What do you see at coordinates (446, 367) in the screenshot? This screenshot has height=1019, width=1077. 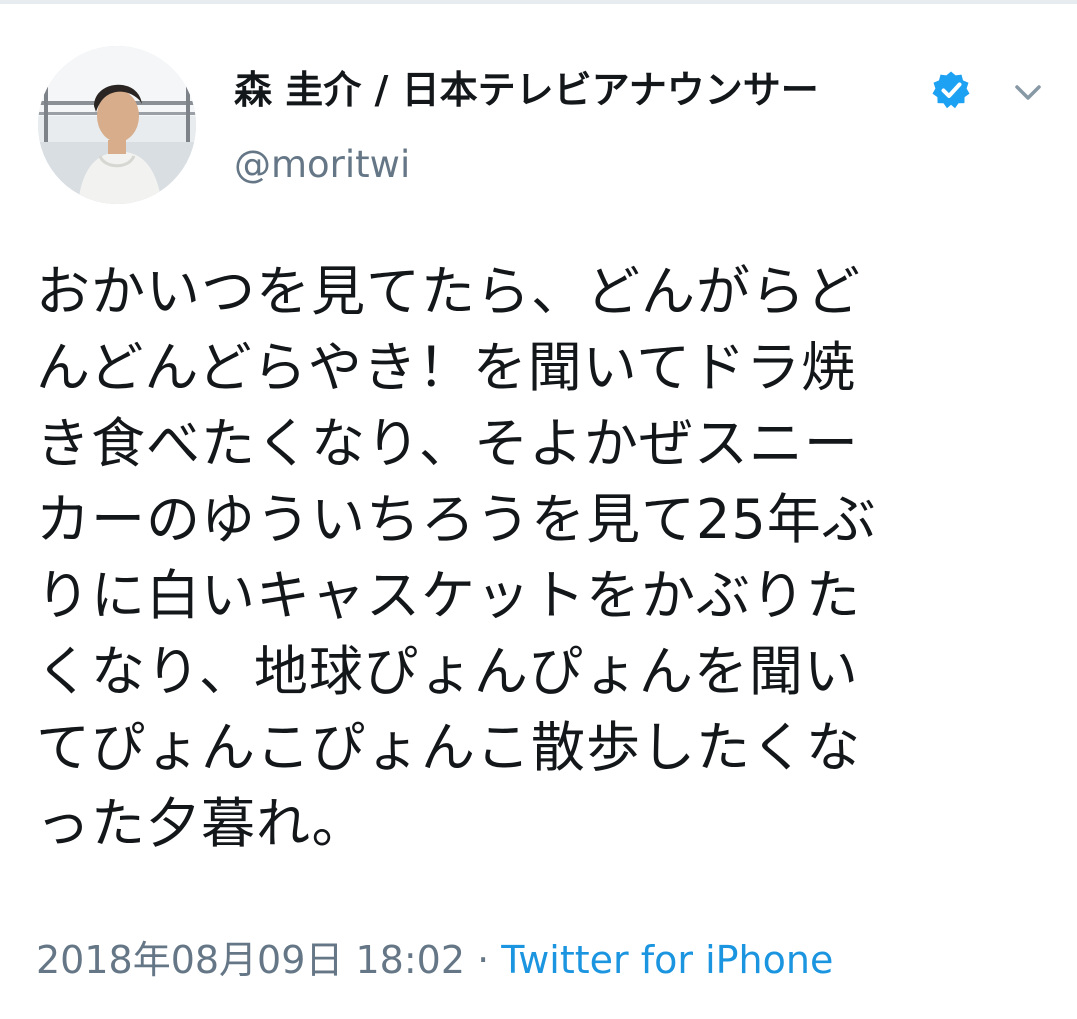 I see `tweet-text-line: んどんどらやき！を聞いてドラ焼` at bounding box center [446, 367].